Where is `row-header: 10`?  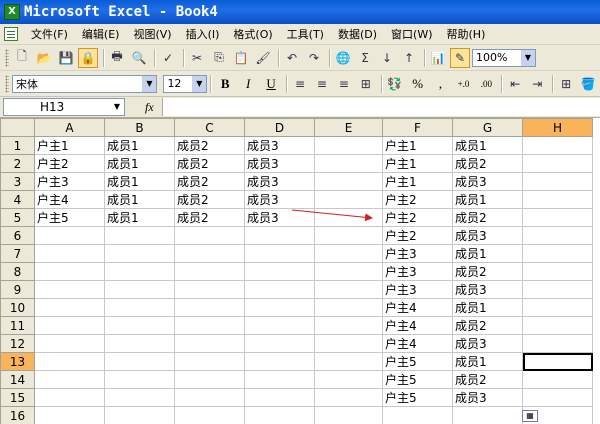 row-header: 10 is located at coordinates (17, 307).